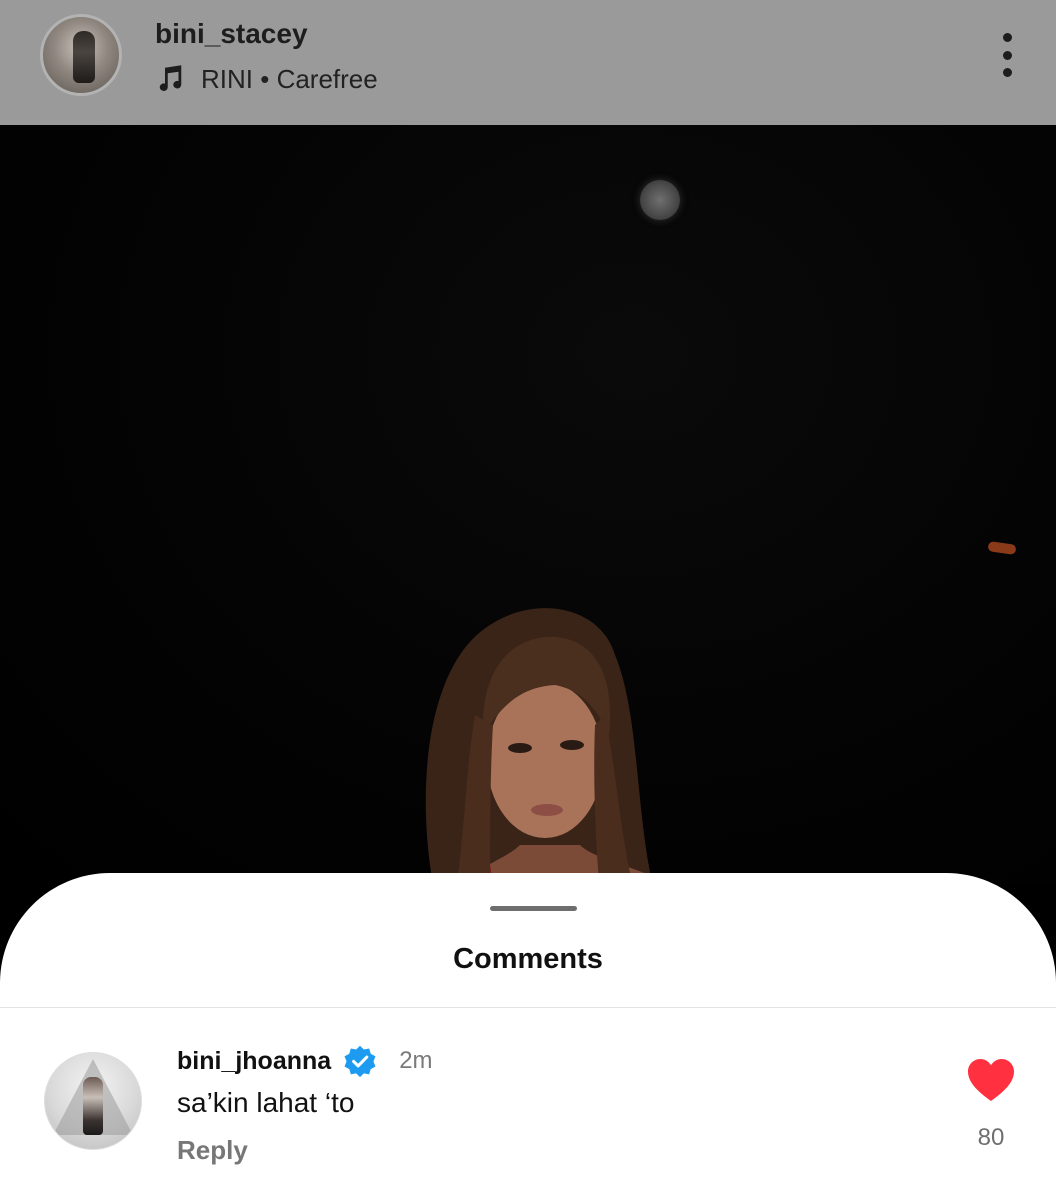  Describe the element at coordinates (1002, 548) in the screenshot. I see `distant-light` at that location.